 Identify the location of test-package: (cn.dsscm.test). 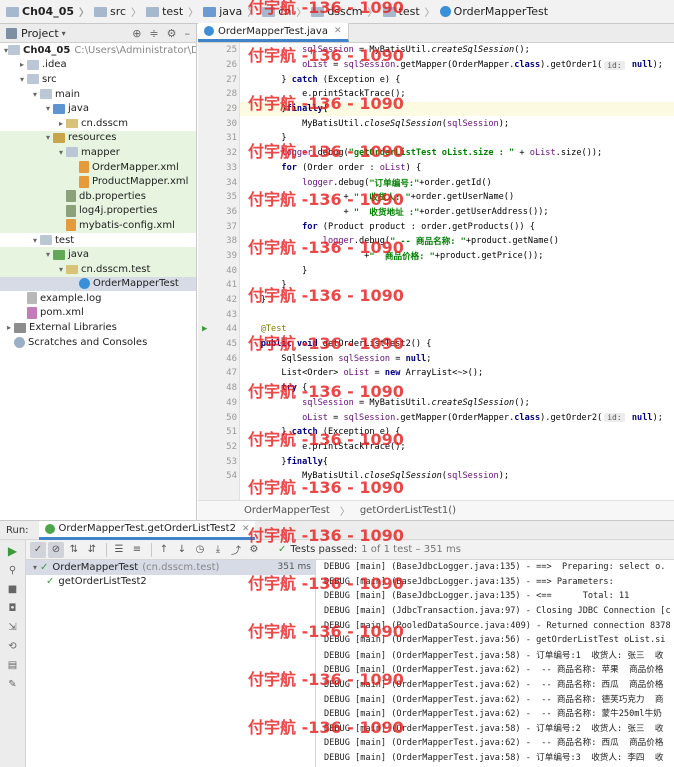
(181, 567).